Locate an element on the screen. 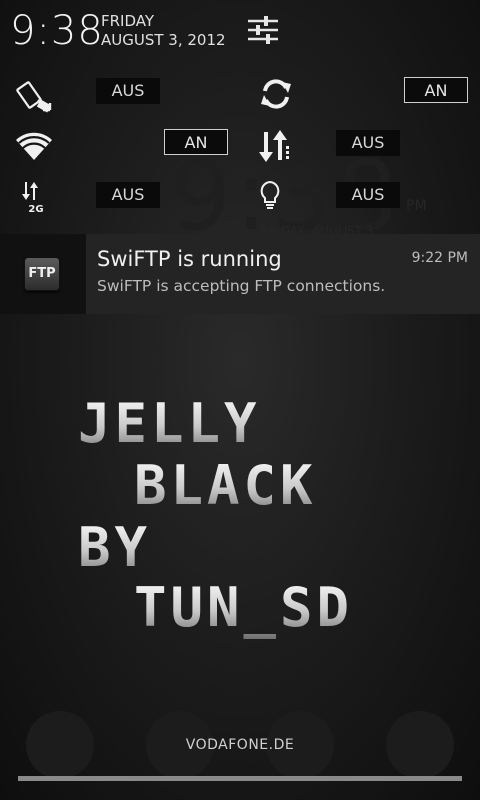  mobile-data-icon is located at coordinates (276, 146).